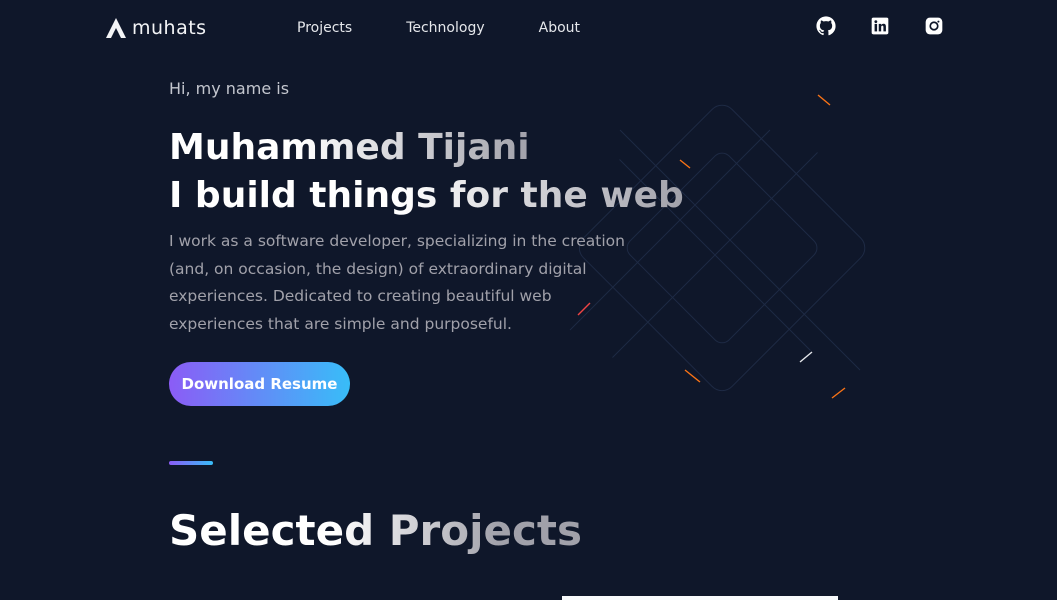  I want to click on linkedin-icon, so click(880, 26).